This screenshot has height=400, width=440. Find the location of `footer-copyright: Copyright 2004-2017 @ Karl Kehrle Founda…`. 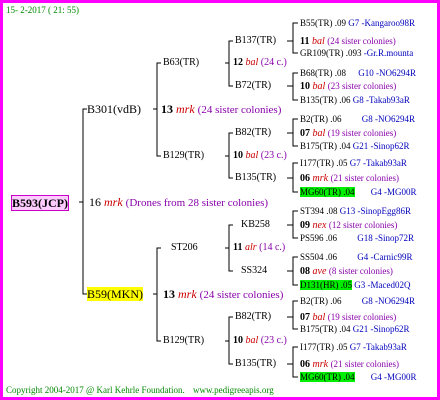

footer-copyright: Copyright 2004-2017 @ Karl Kehrle Founda… is located at coordinates (95, 390).